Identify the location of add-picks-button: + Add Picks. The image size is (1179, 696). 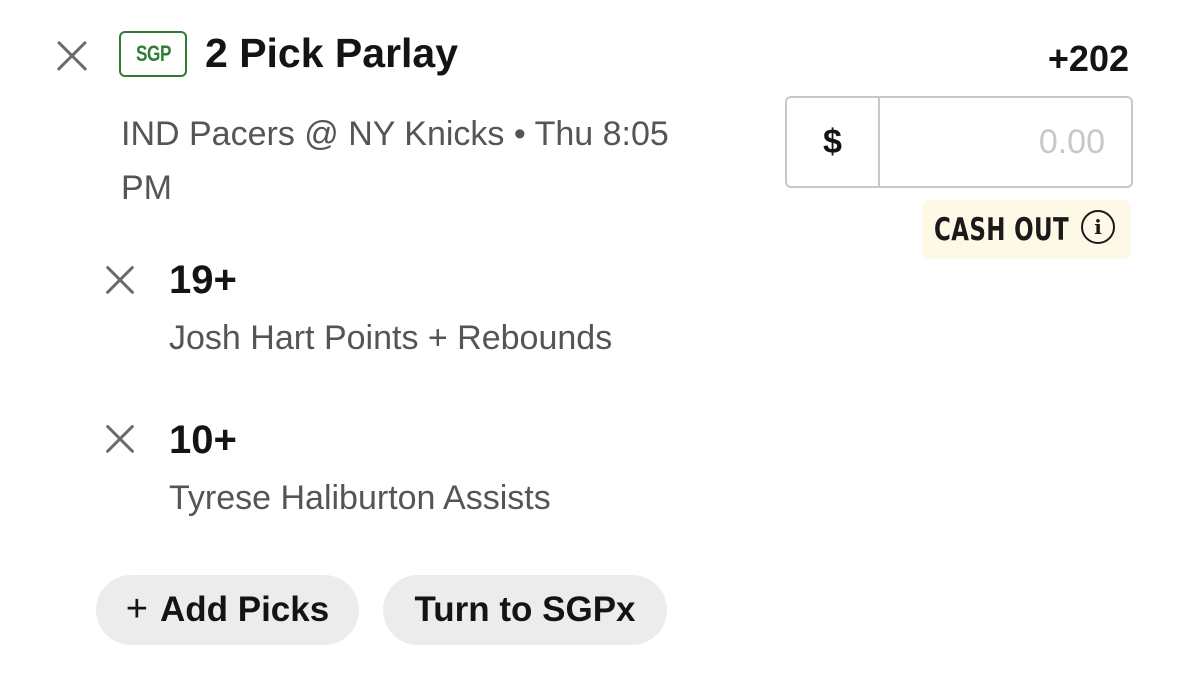
(227, 610).